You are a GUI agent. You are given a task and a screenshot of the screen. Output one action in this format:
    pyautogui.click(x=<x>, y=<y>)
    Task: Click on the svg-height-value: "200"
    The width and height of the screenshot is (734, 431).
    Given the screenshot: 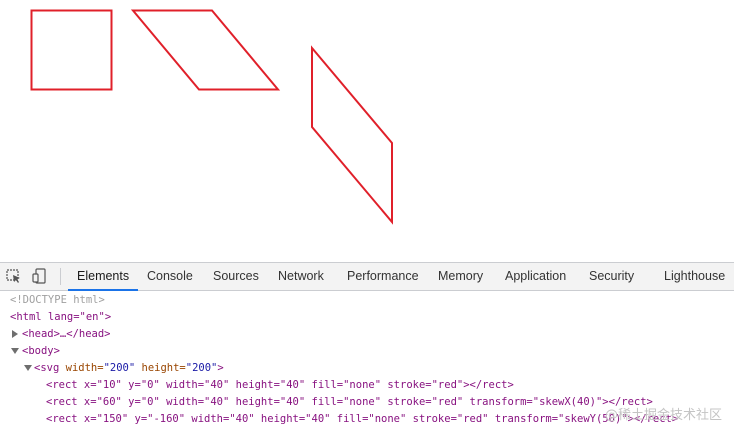 What is the action you would take?
    pyautogui.click(x=201, y=368)
    